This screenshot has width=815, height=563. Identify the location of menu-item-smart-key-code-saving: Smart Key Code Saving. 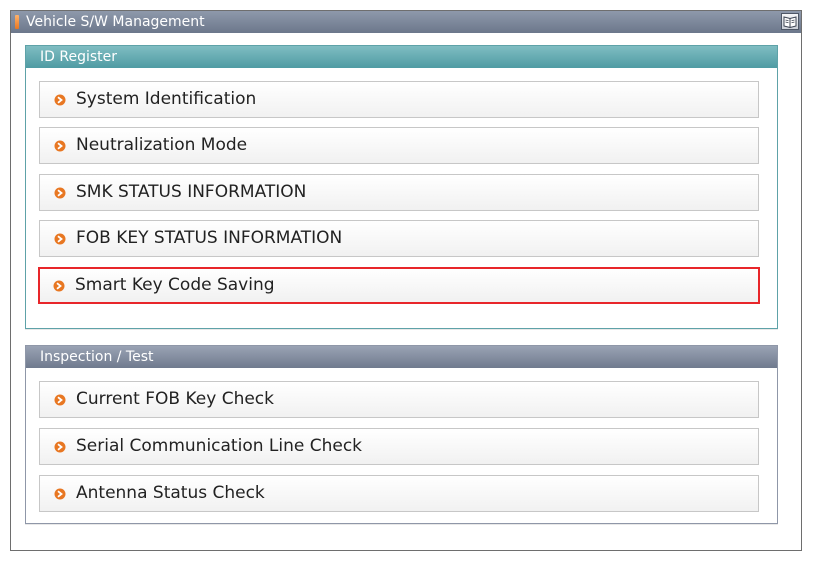
(399, 285).